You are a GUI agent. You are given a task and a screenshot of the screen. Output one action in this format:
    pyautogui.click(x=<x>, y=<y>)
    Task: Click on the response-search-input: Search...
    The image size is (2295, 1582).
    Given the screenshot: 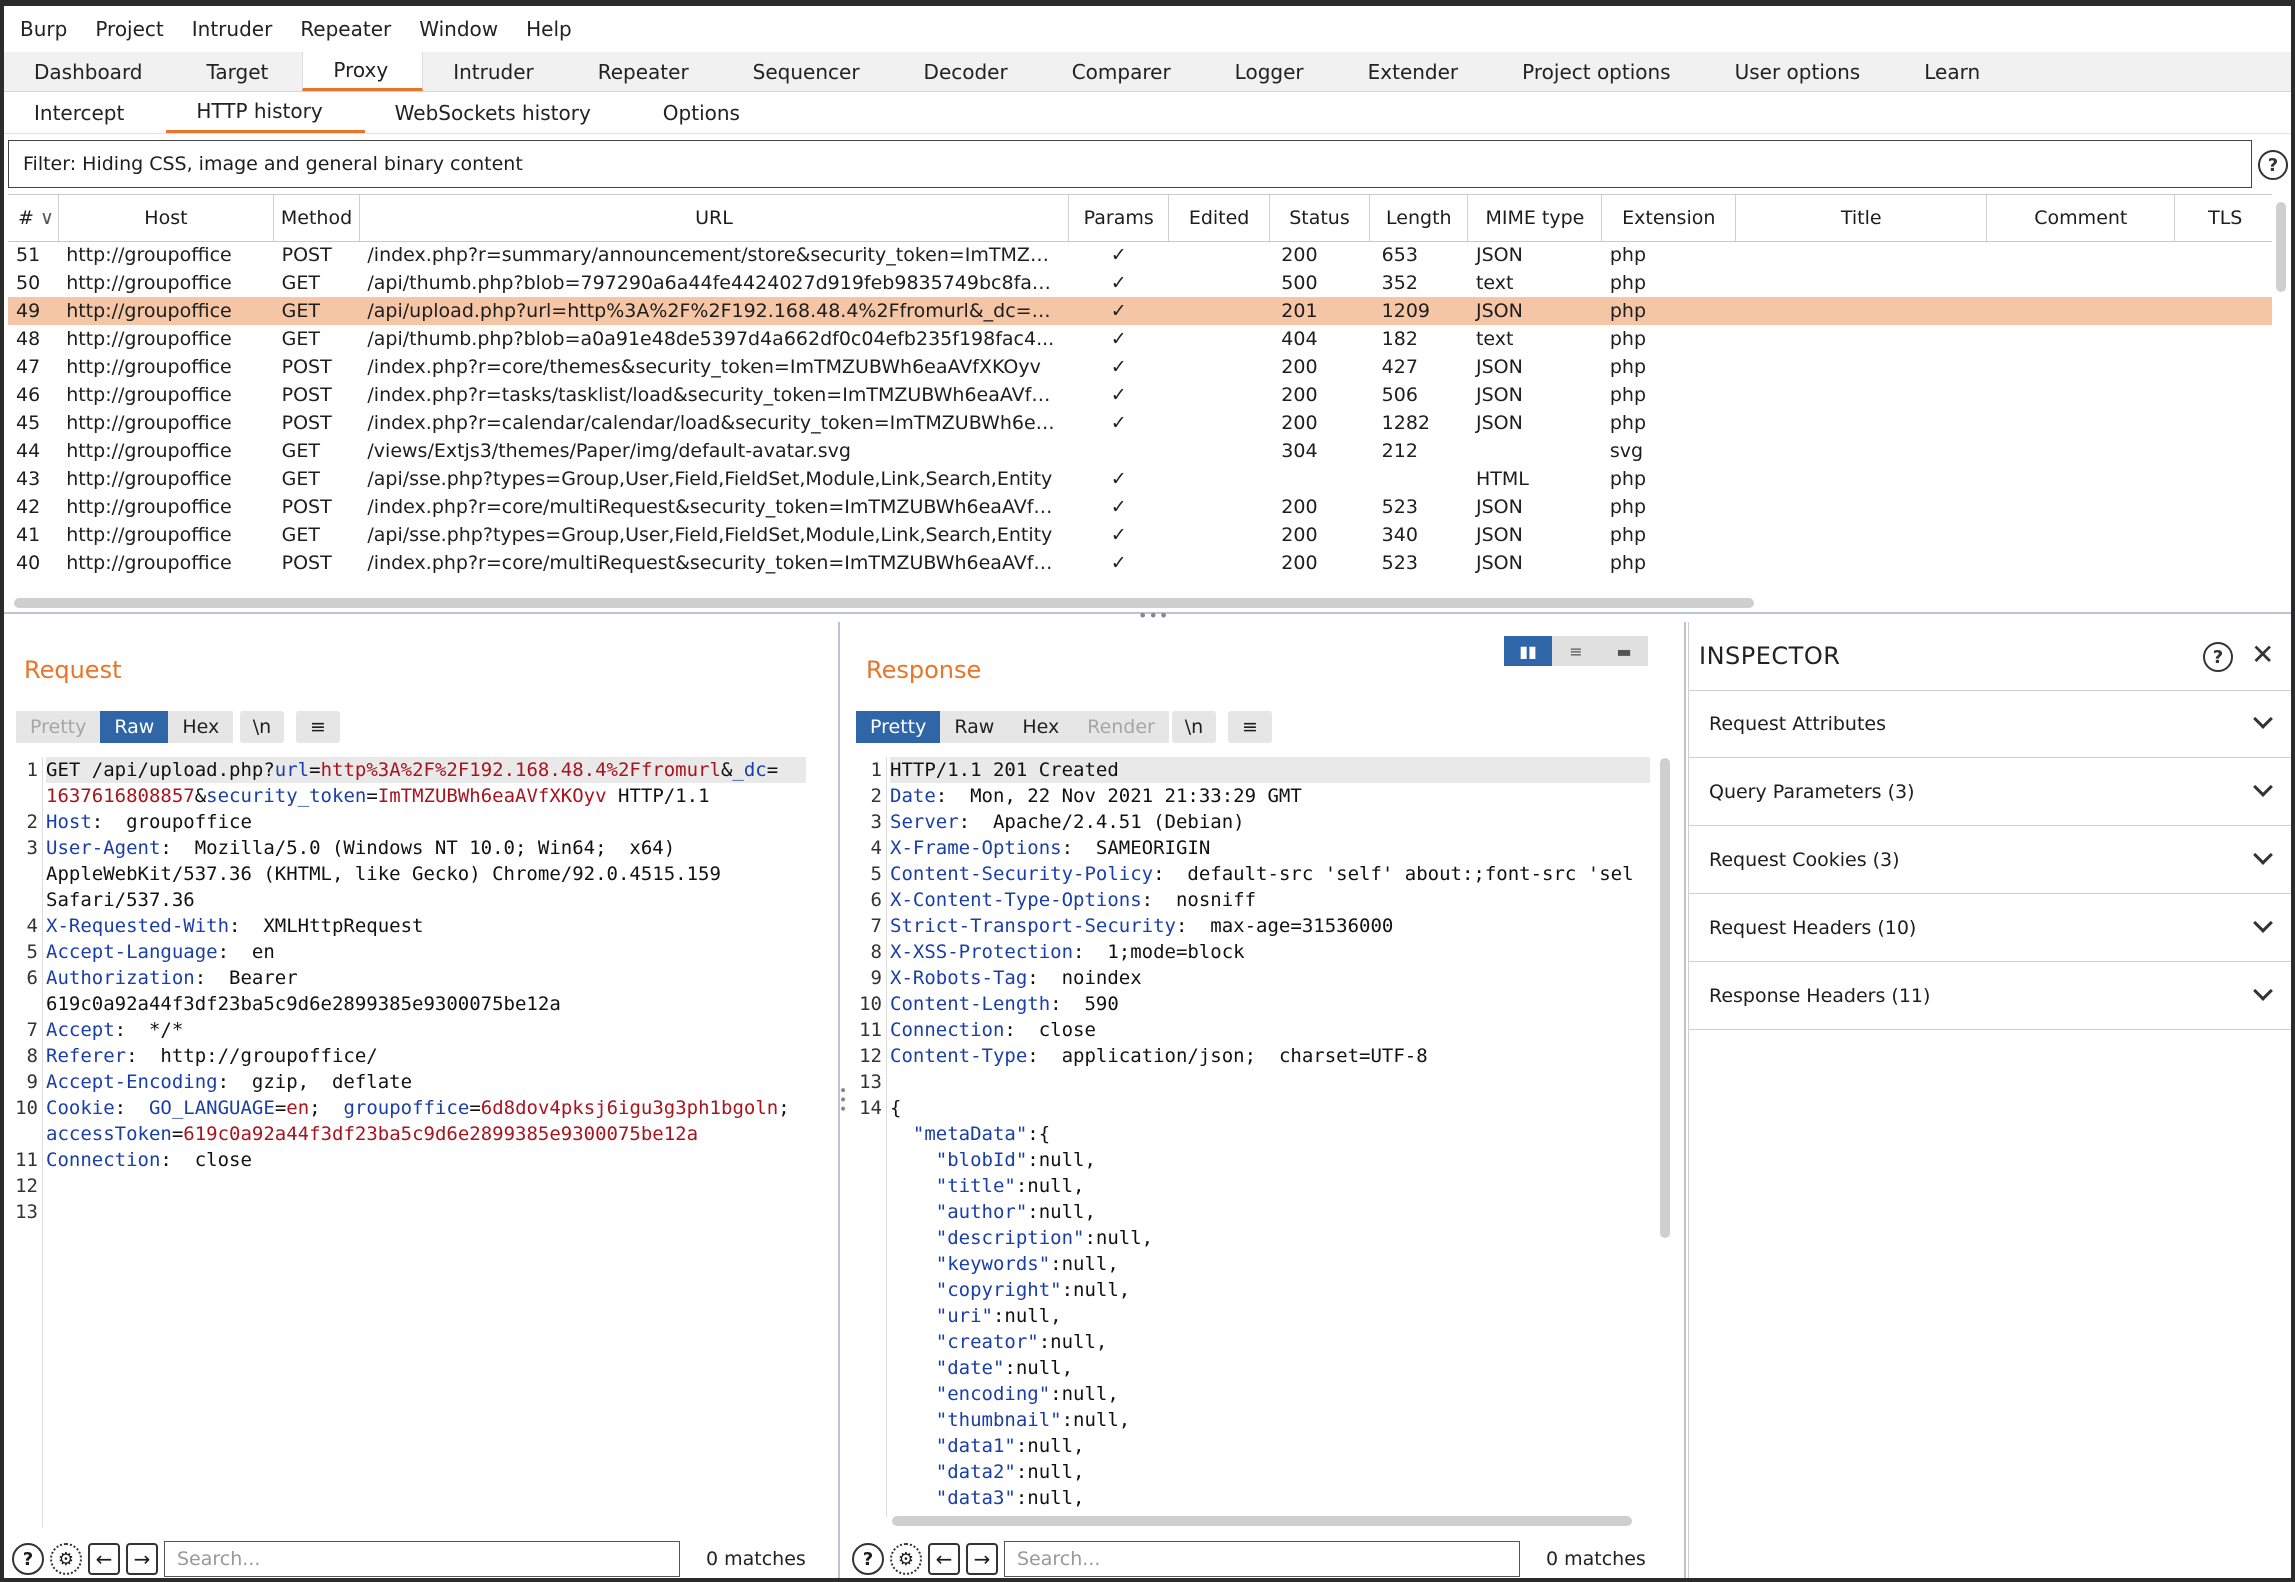 What is the action you would take?
    pyautogui.click(x=1262, y=1559)
    